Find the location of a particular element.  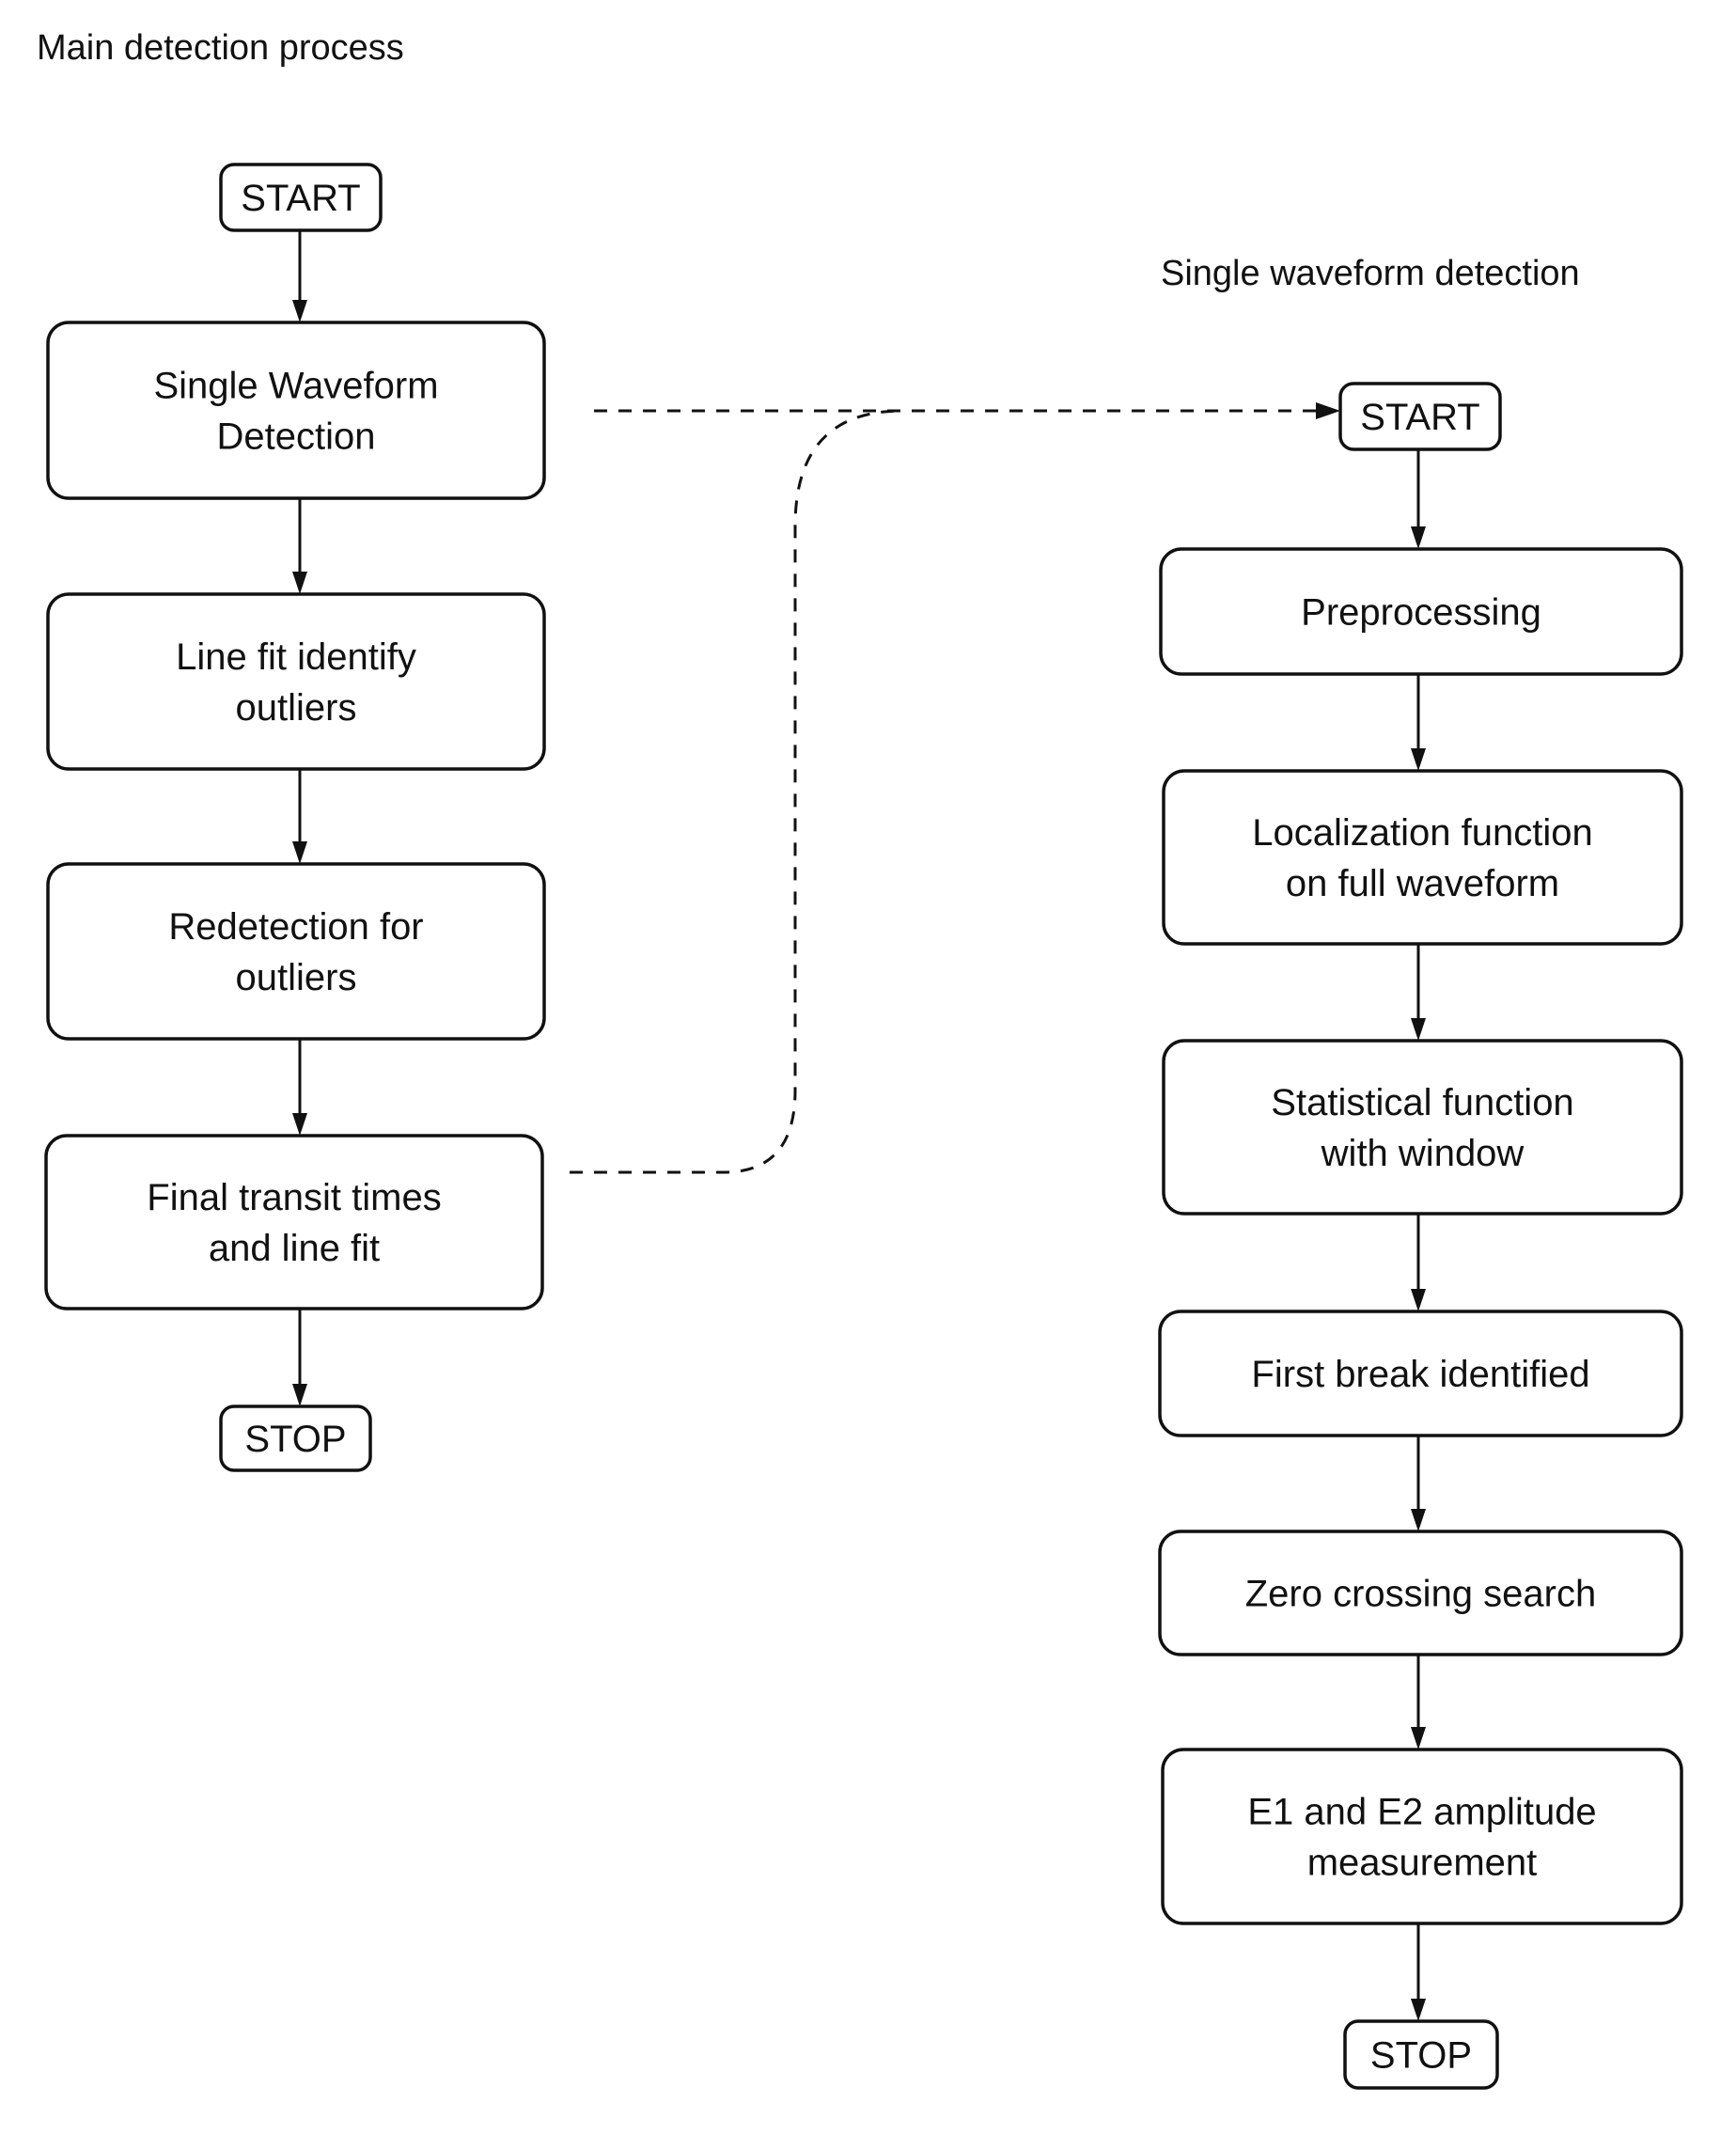

node-label: measurement is located at coordinates (1422, 1863).